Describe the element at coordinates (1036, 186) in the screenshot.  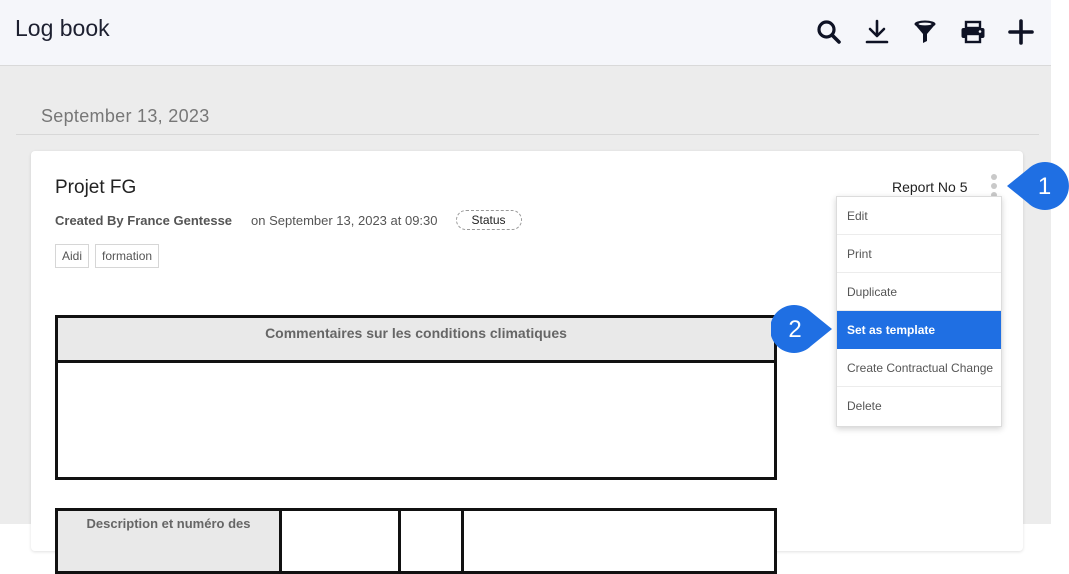
I see `callout-1: 1` at that location.